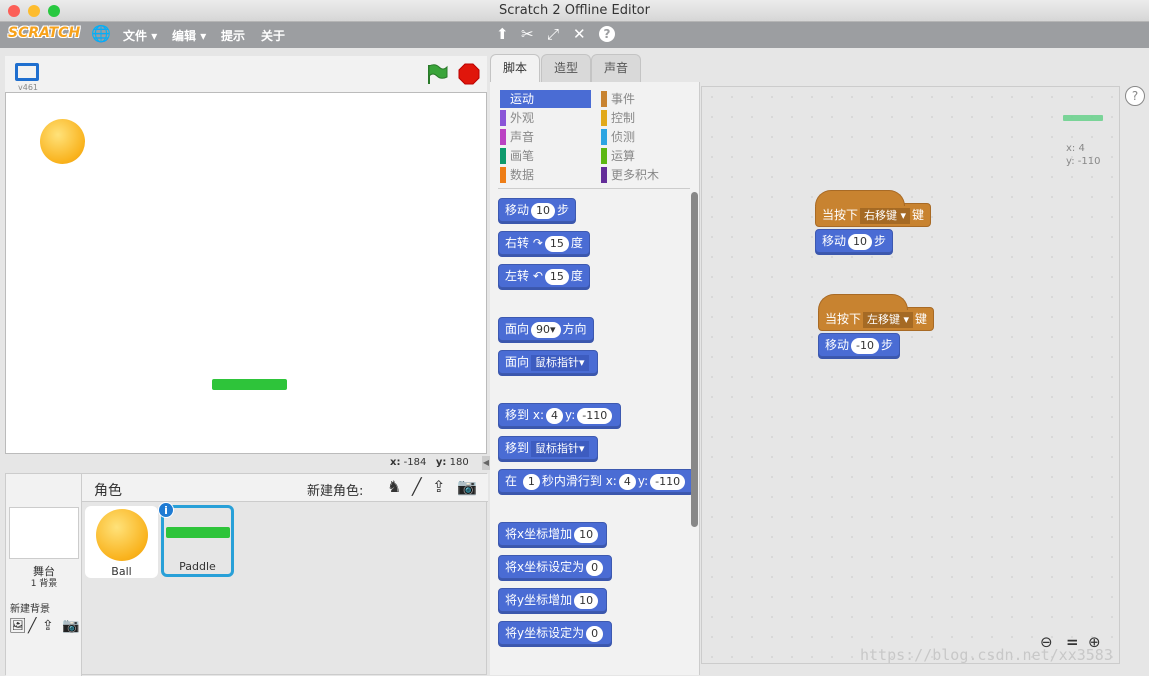 The width and height of the screenshot is (1149, 676). Describe the element at coordinates (437, 74) in the screenshot. I see `green-flag-icon` at that location.